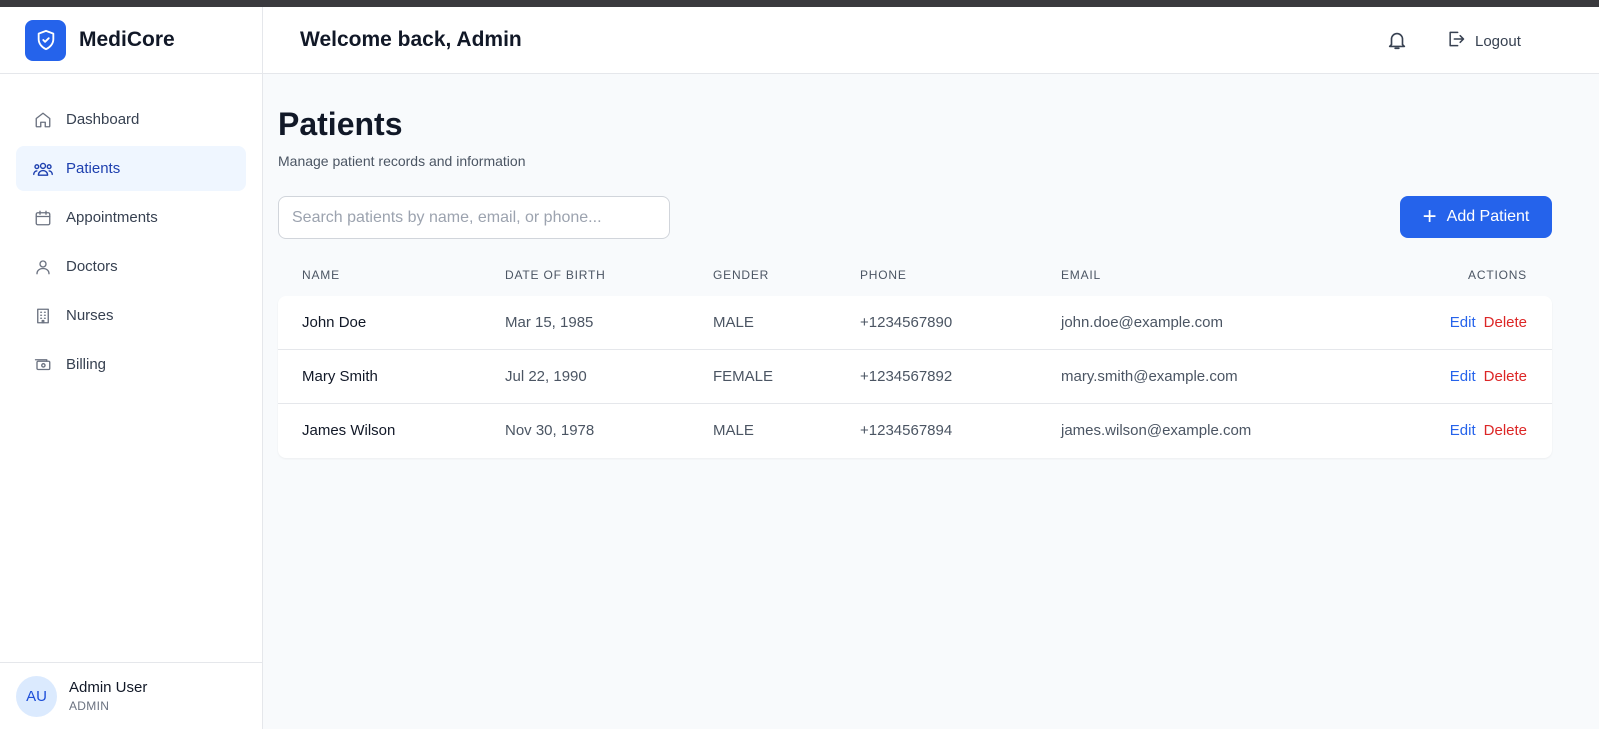 Image resolution: width=1599 pixels, height=729 pixels. I want to click on money-icon, so click(43, 365).